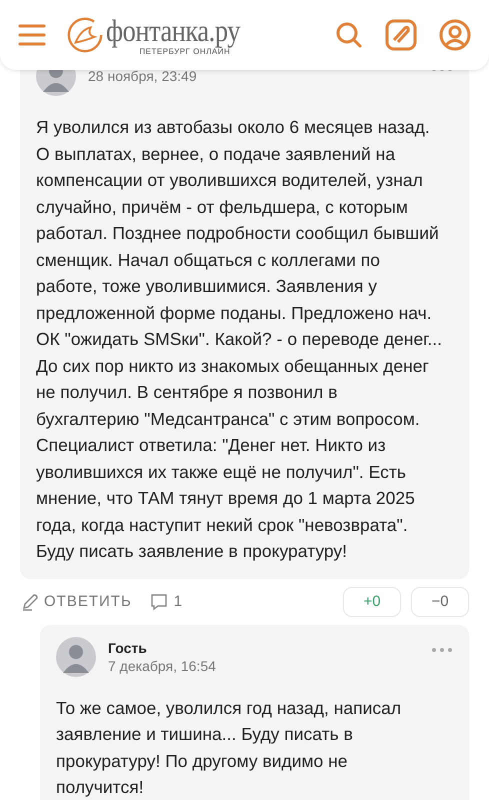 This screenshot has width=489, height=800. I want to click on menu-icon, so click(32, 35).